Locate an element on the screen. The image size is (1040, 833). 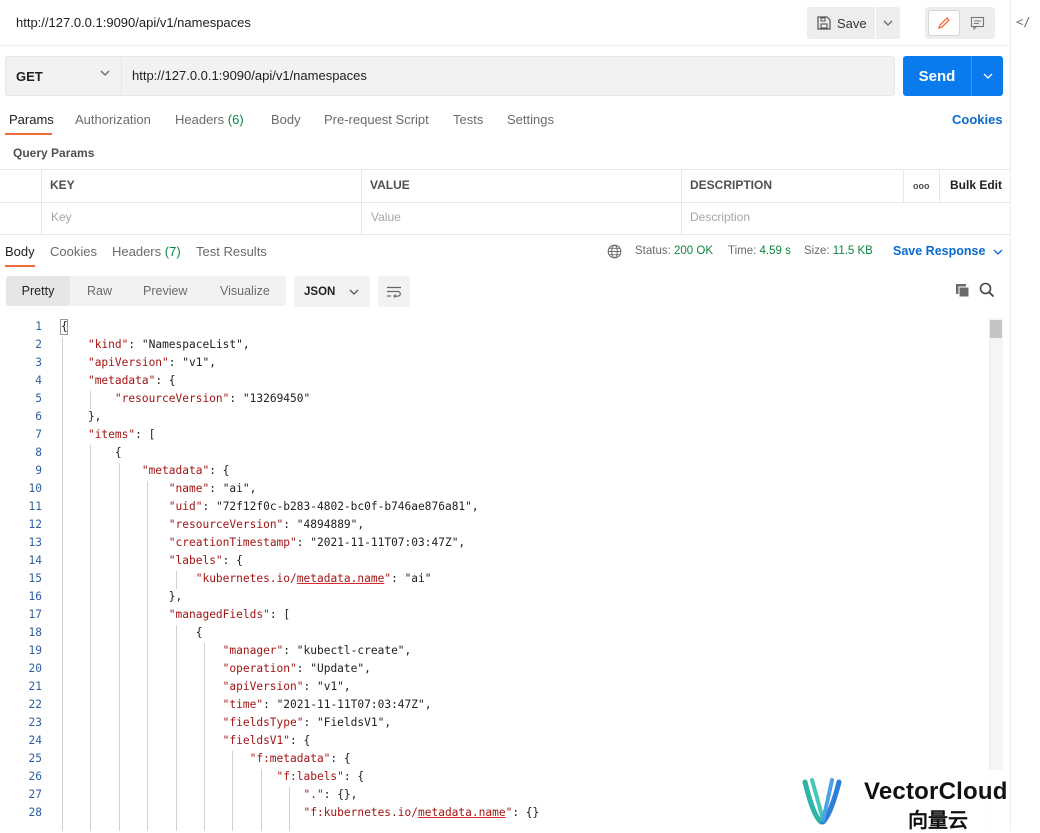
search-icon is located at coordinates (987, 290).